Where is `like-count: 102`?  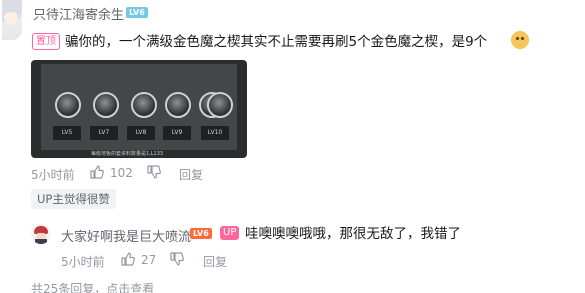 like-count: 102 is located at coordinates (121, 173).